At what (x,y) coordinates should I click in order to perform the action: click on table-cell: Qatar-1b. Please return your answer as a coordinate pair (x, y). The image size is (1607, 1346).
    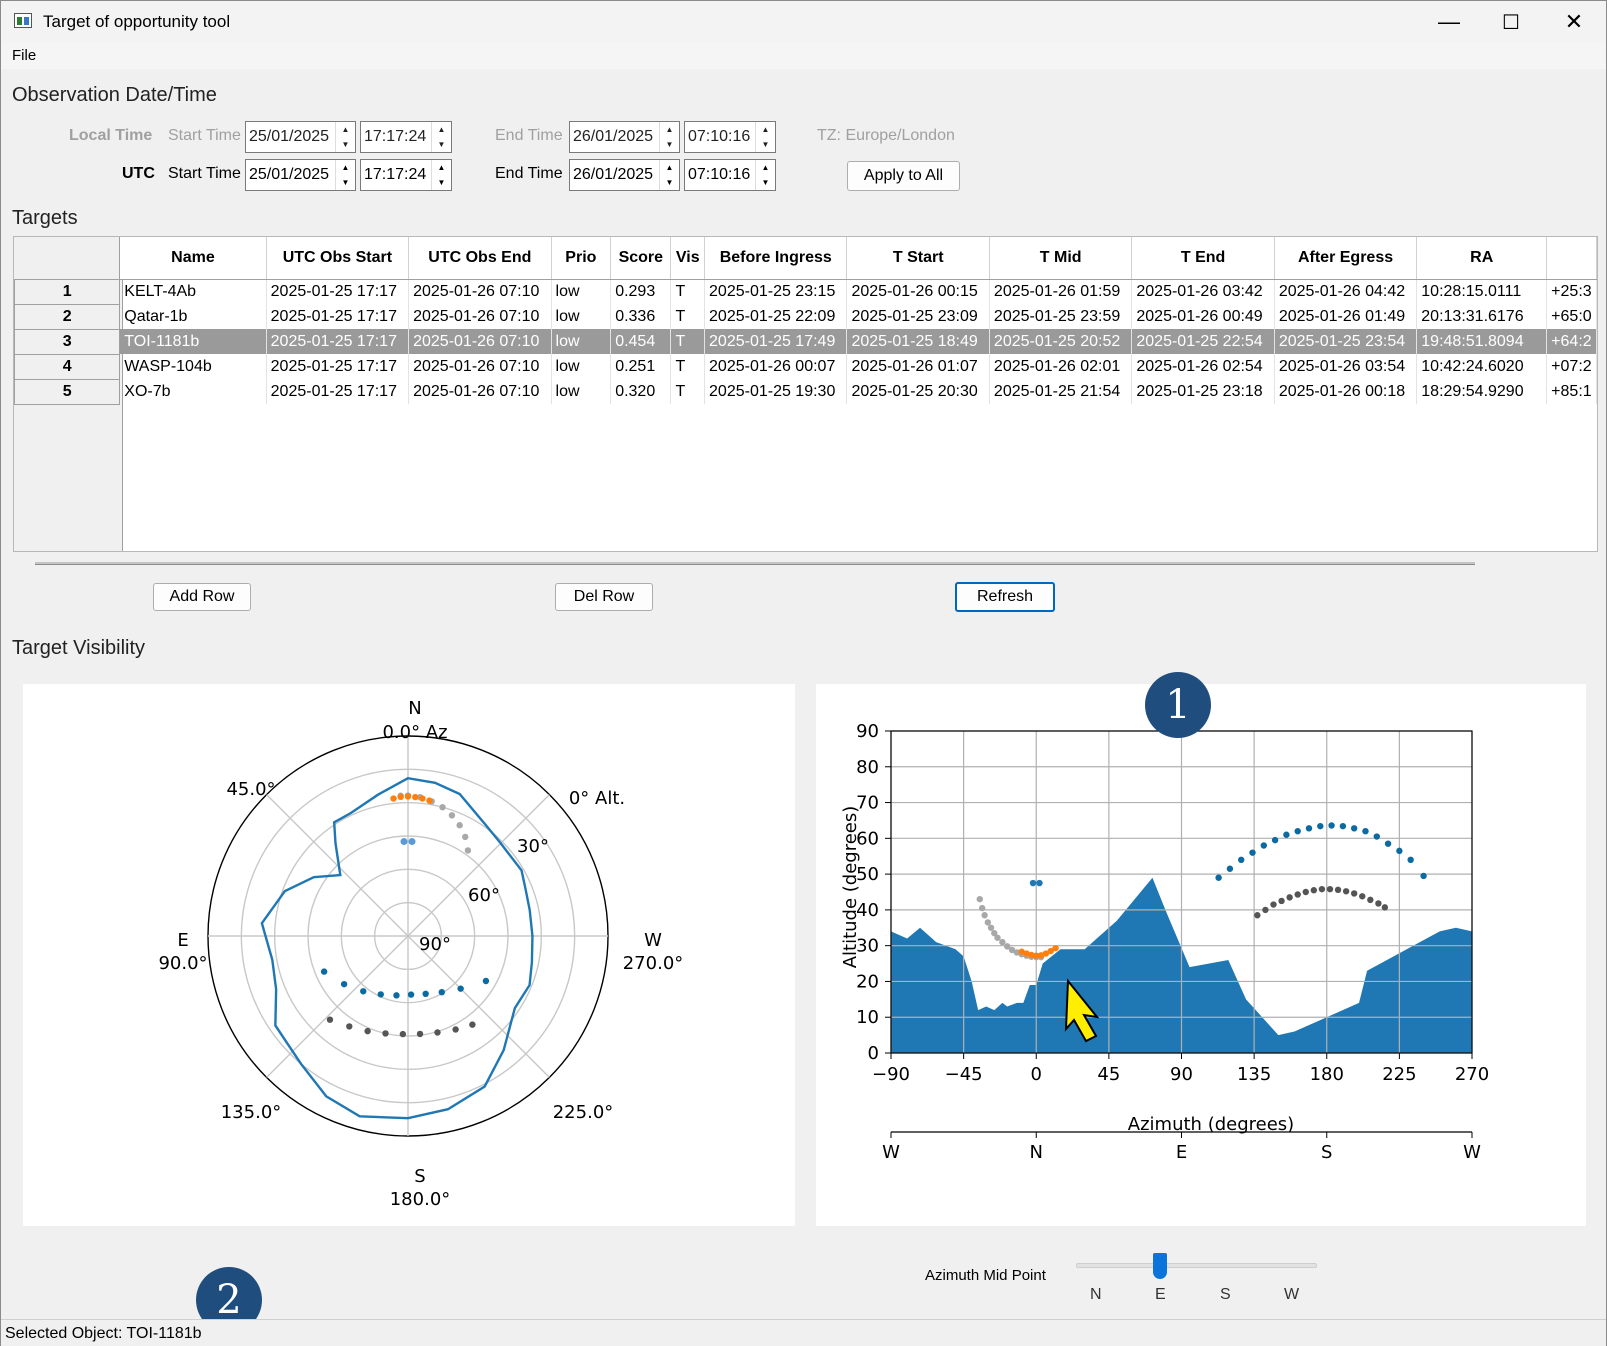
    Looking at the image, I should click on (193, 316).